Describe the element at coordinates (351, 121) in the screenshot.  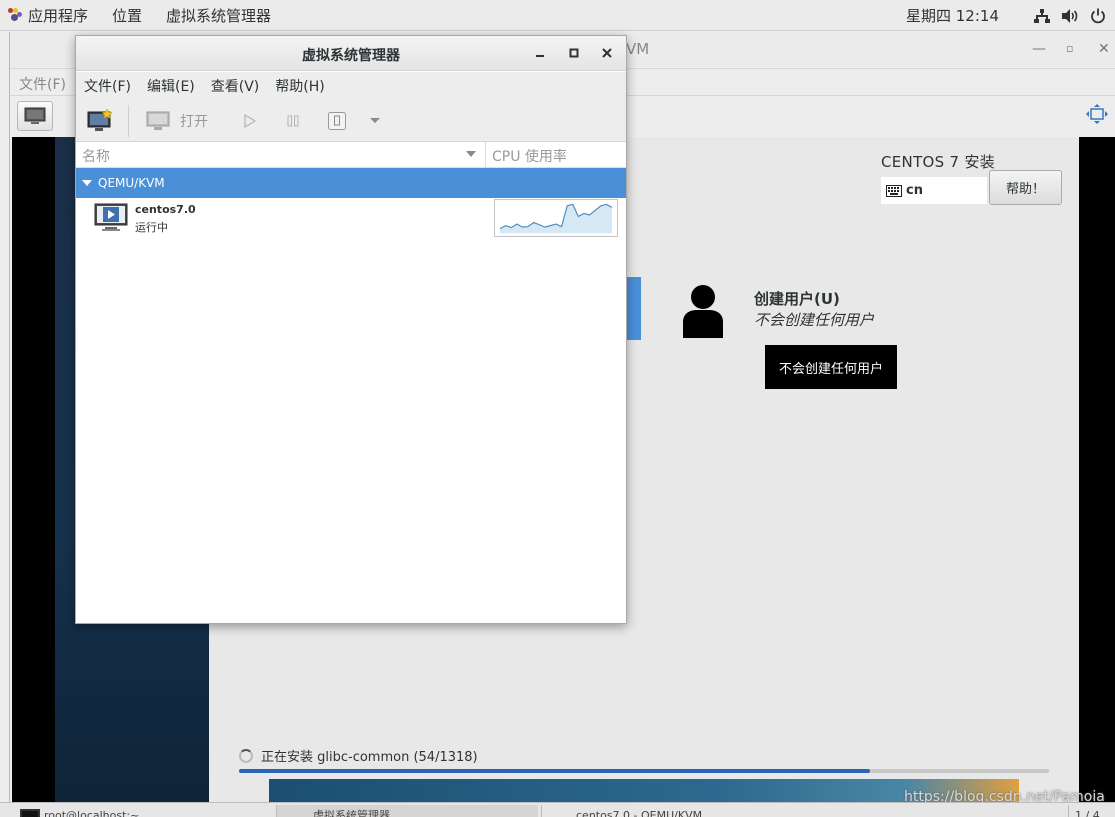
I see `virt-manager-toolbar: 打开` at that location.